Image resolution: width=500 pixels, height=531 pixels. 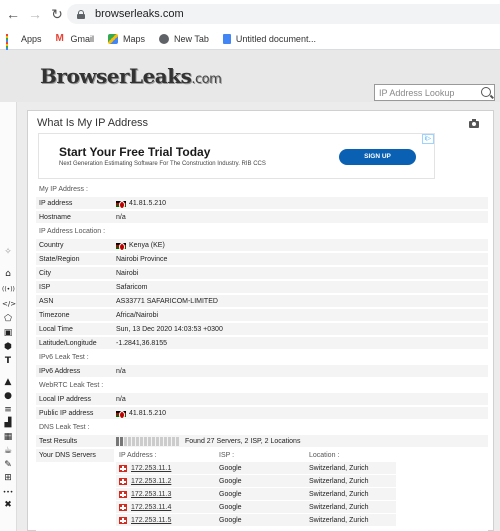 I want to click on dns-ip-link: 172.253.11.3, so click(x=151, y=494).